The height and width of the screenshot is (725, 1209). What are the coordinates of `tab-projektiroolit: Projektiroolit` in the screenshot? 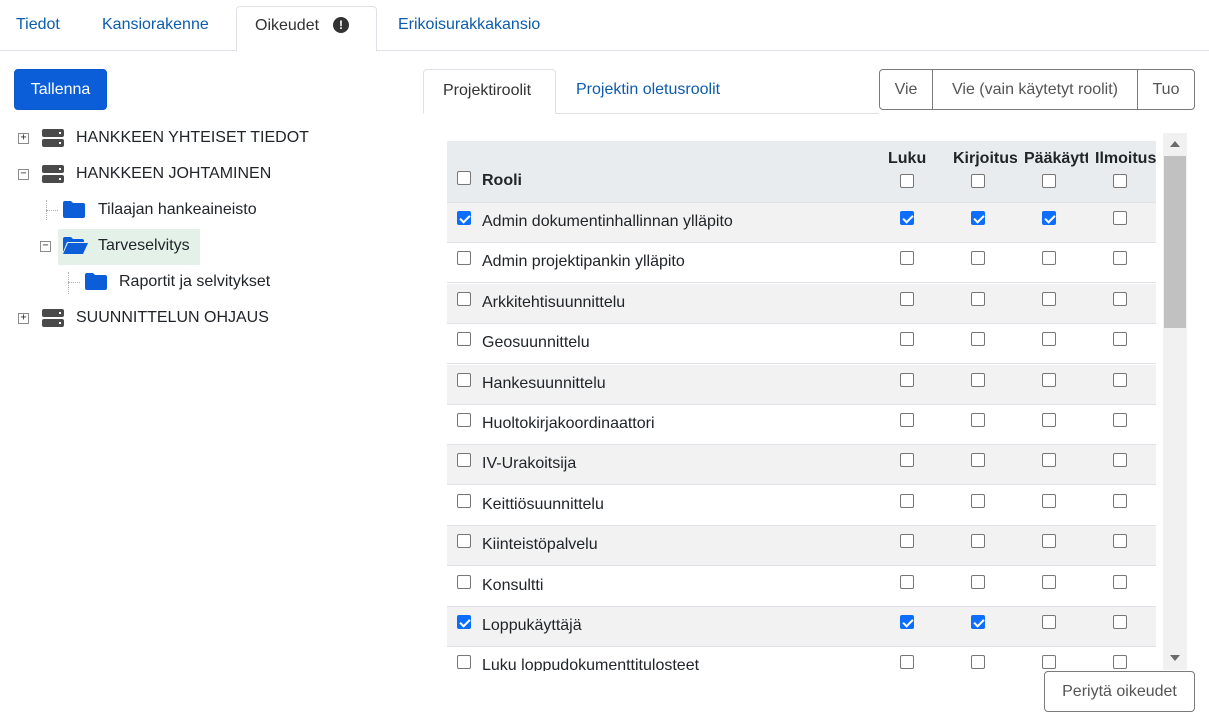 It's located at (489, 91).